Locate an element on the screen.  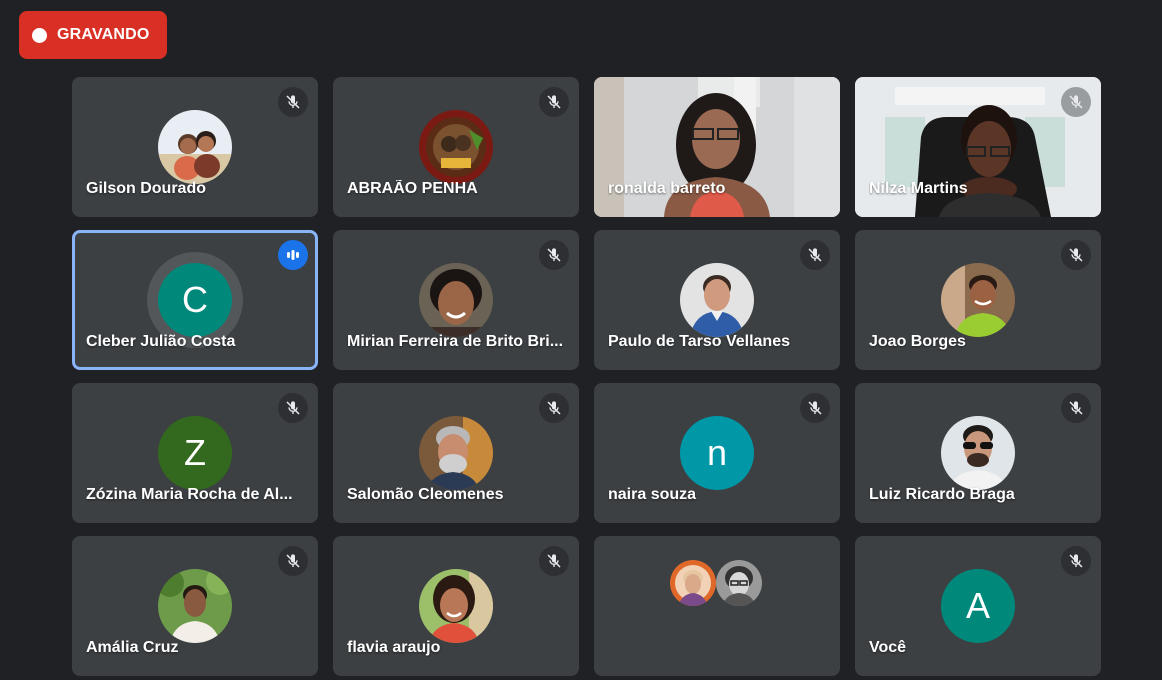
recording-label: GRAVANDO is located at coordinates (103, 34).